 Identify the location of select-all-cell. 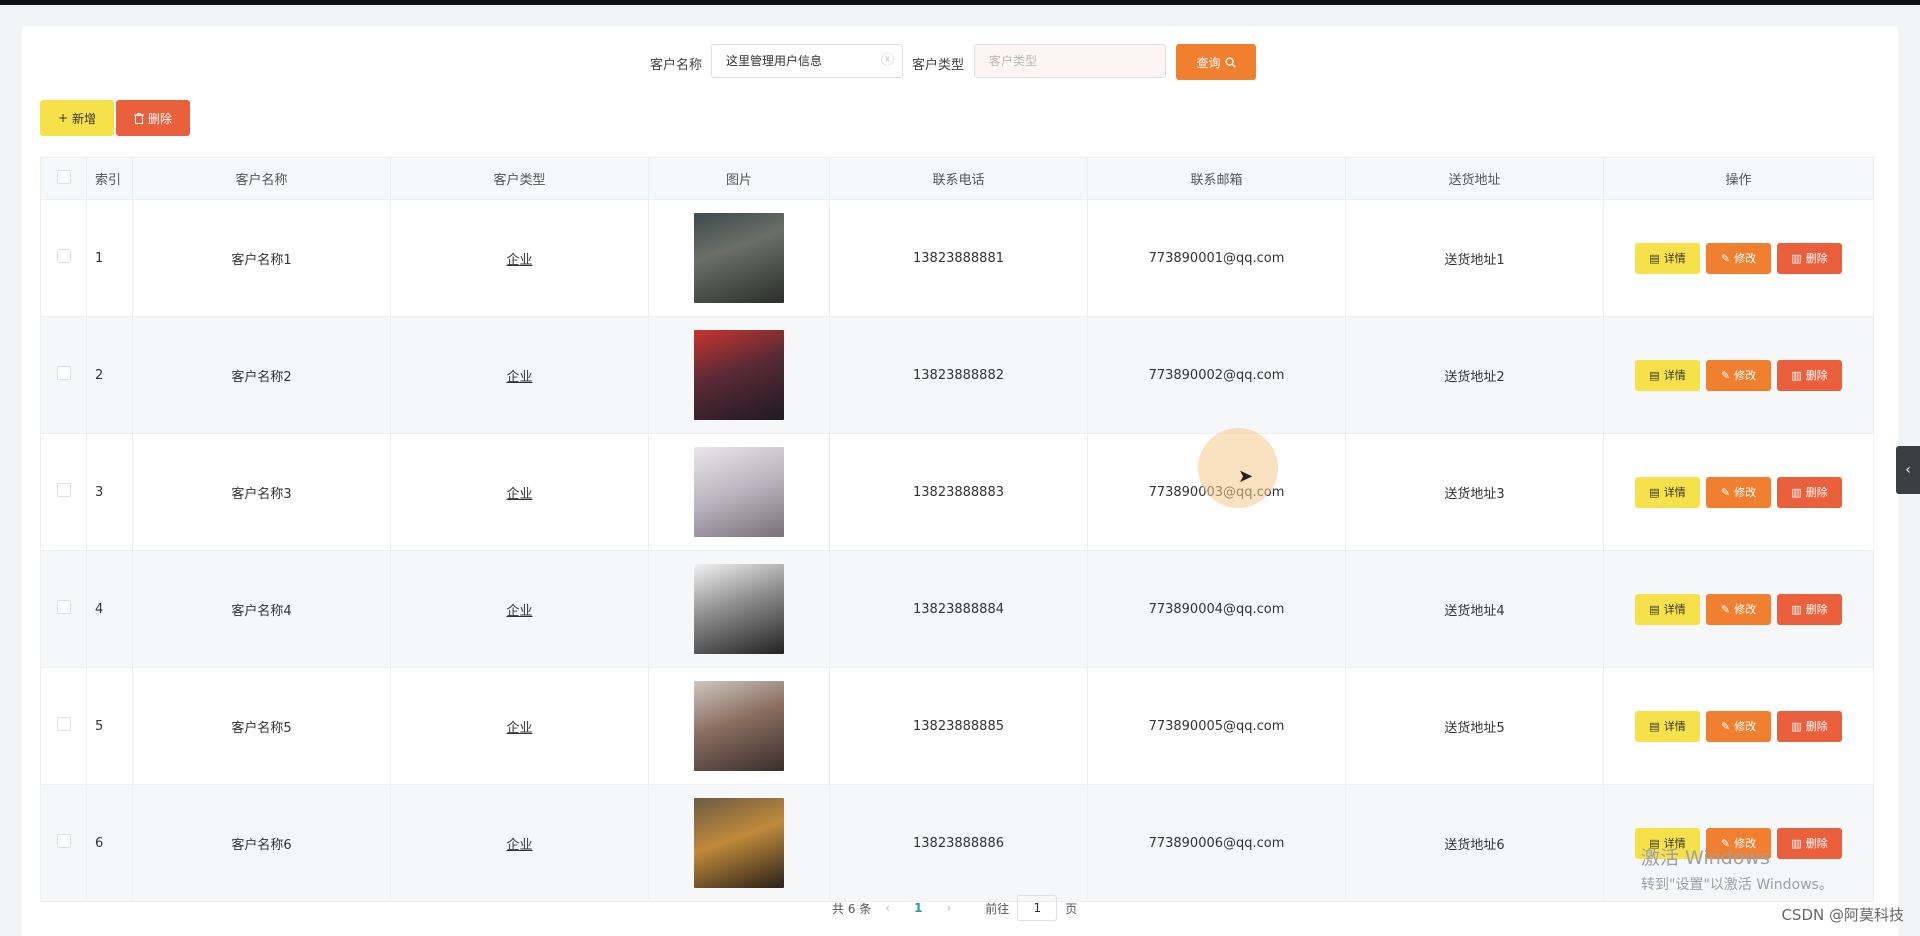
(63, 178).